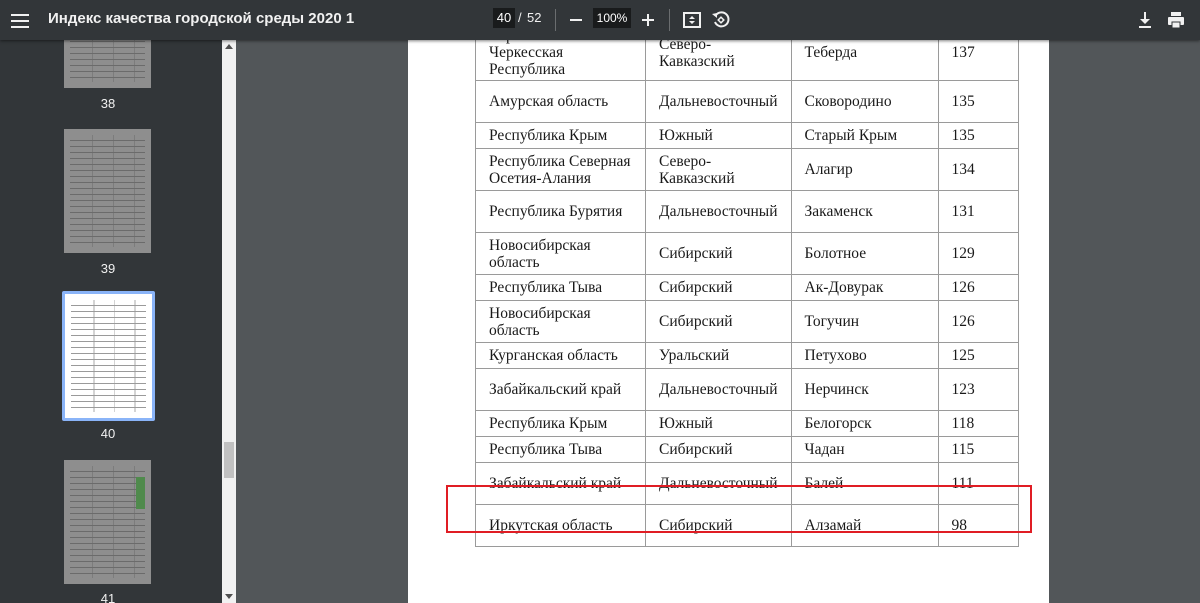  I want to click on score-cell: 118, so click(978, 423).